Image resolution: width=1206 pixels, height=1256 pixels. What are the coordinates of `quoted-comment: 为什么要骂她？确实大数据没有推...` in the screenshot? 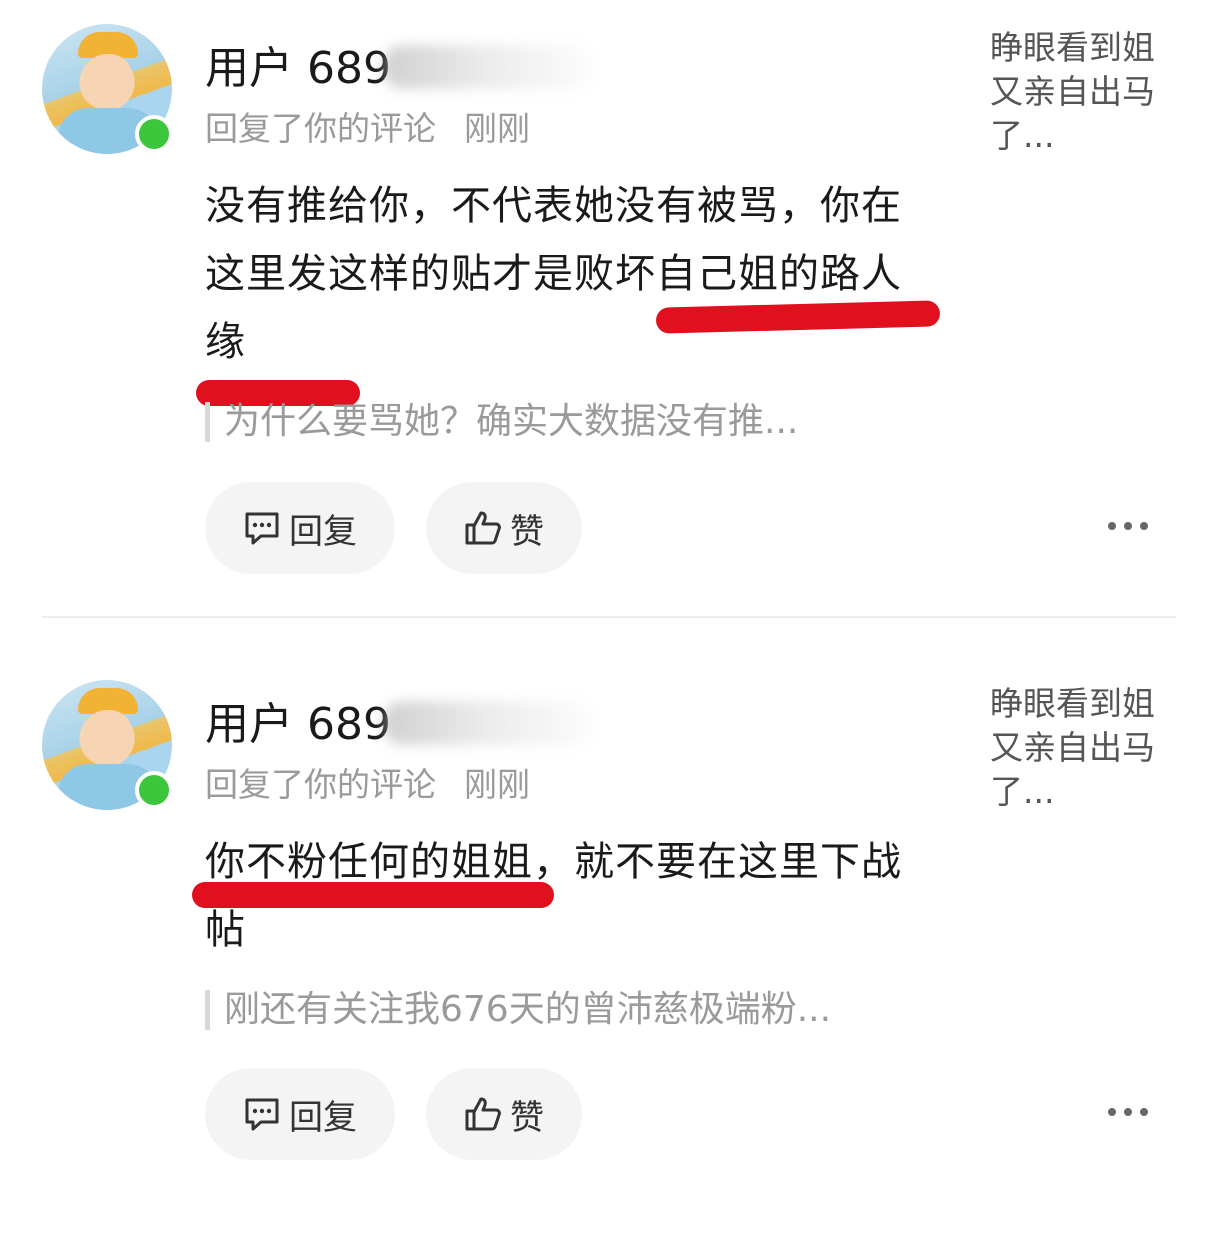 It's located at (501, 422).